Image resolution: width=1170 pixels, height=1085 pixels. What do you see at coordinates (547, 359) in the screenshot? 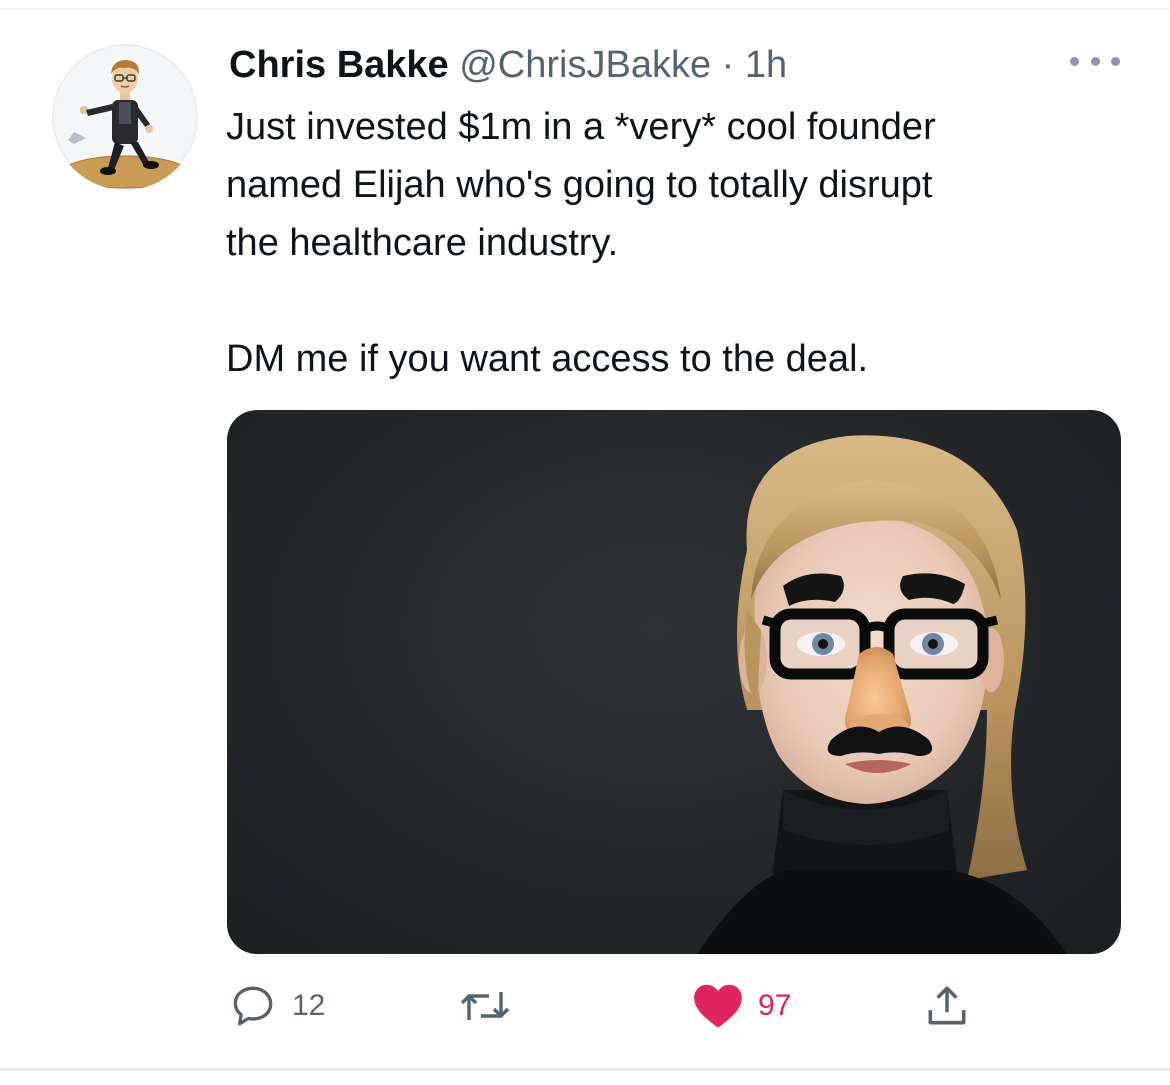
I see `tweet-text-line: DM me if you want access to the deal.` at bounding box center [547, 359].